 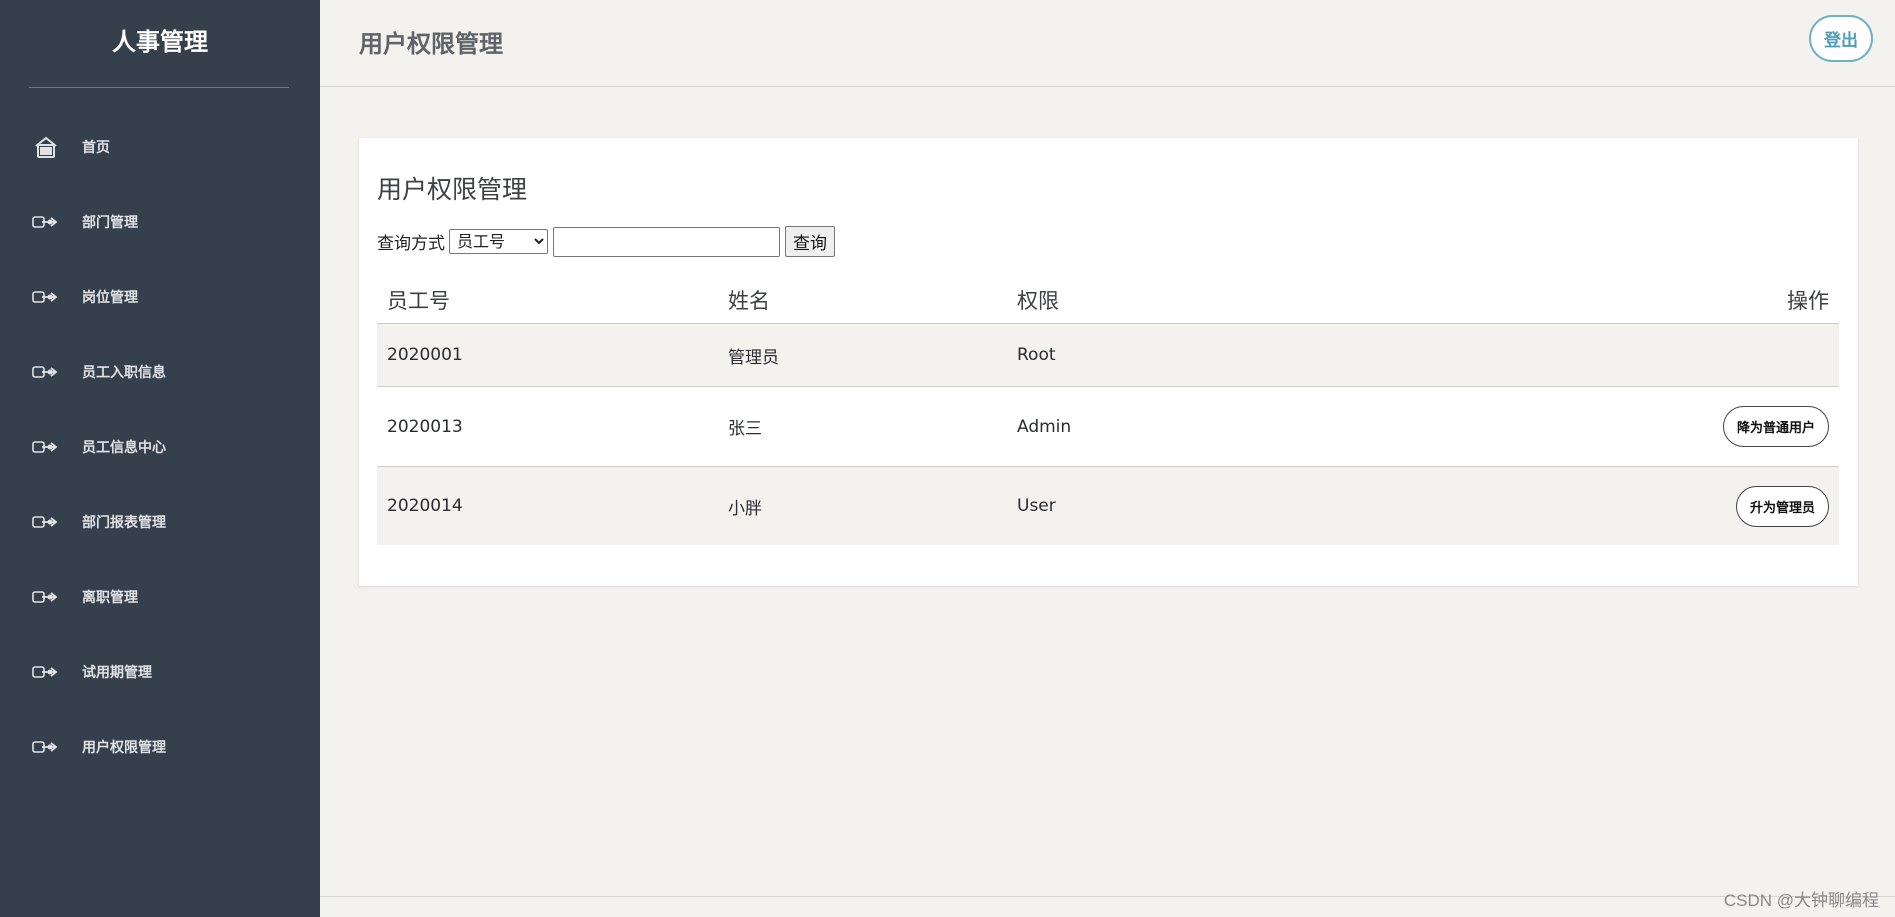 What do you see at coordinates (810, 241) in the screenshot?
I see `query-button: 查询` at bounding box center [810, 241].